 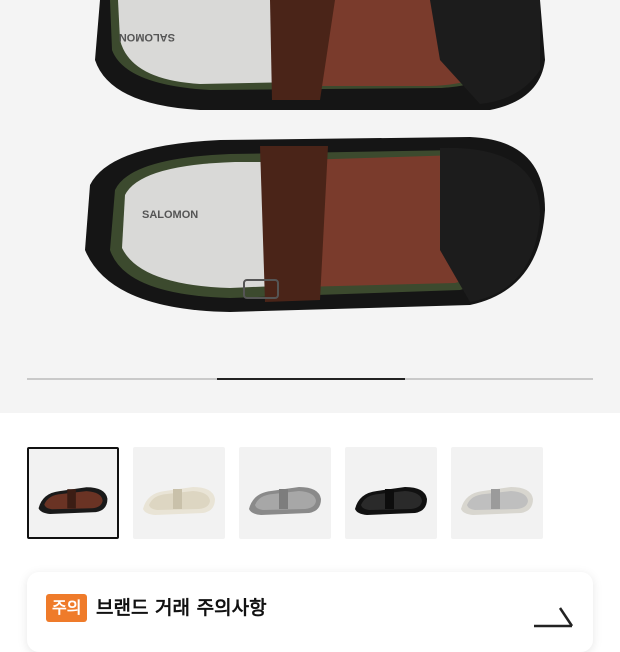 What do you see at coordinates (170, 215) in the screenshot?
I see `brand-text-bottom: SALOMON` at bounding box center [170, 215].